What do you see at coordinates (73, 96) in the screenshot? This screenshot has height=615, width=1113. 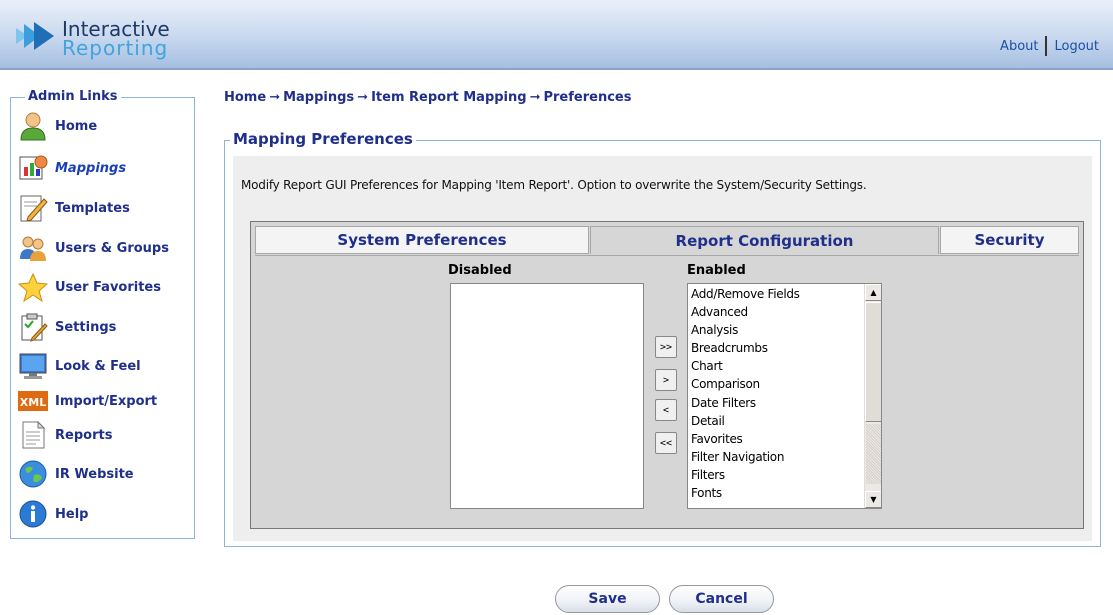 I see `admin-links-title: Admin Links` at bounding box center [73, 96].